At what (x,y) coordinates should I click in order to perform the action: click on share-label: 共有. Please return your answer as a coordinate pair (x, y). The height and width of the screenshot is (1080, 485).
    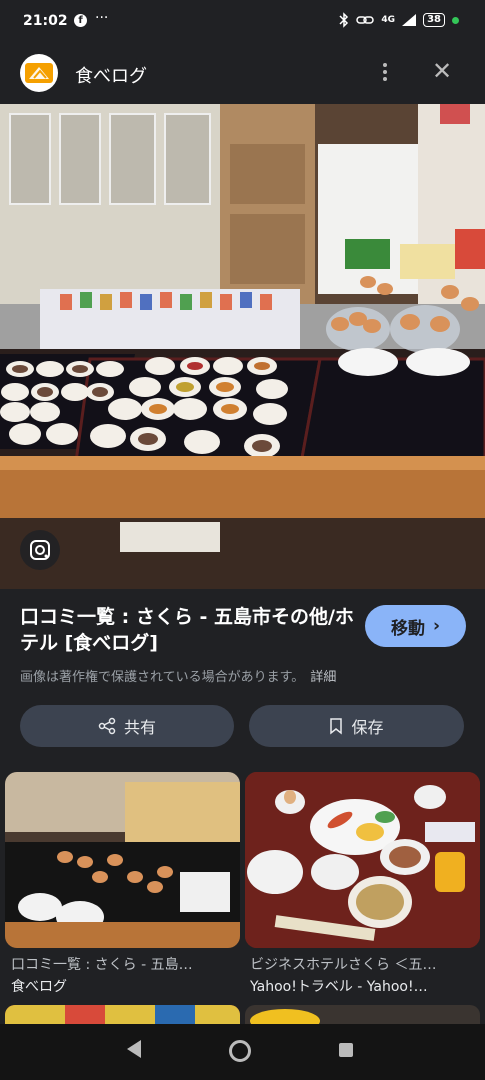
    Looking at the image, I should click on (139, 727).